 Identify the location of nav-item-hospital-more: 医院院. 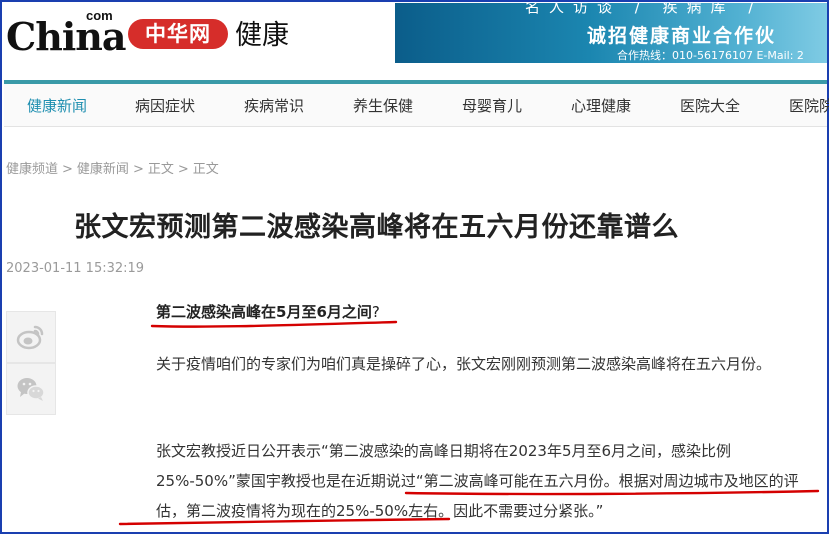
(809, 105).